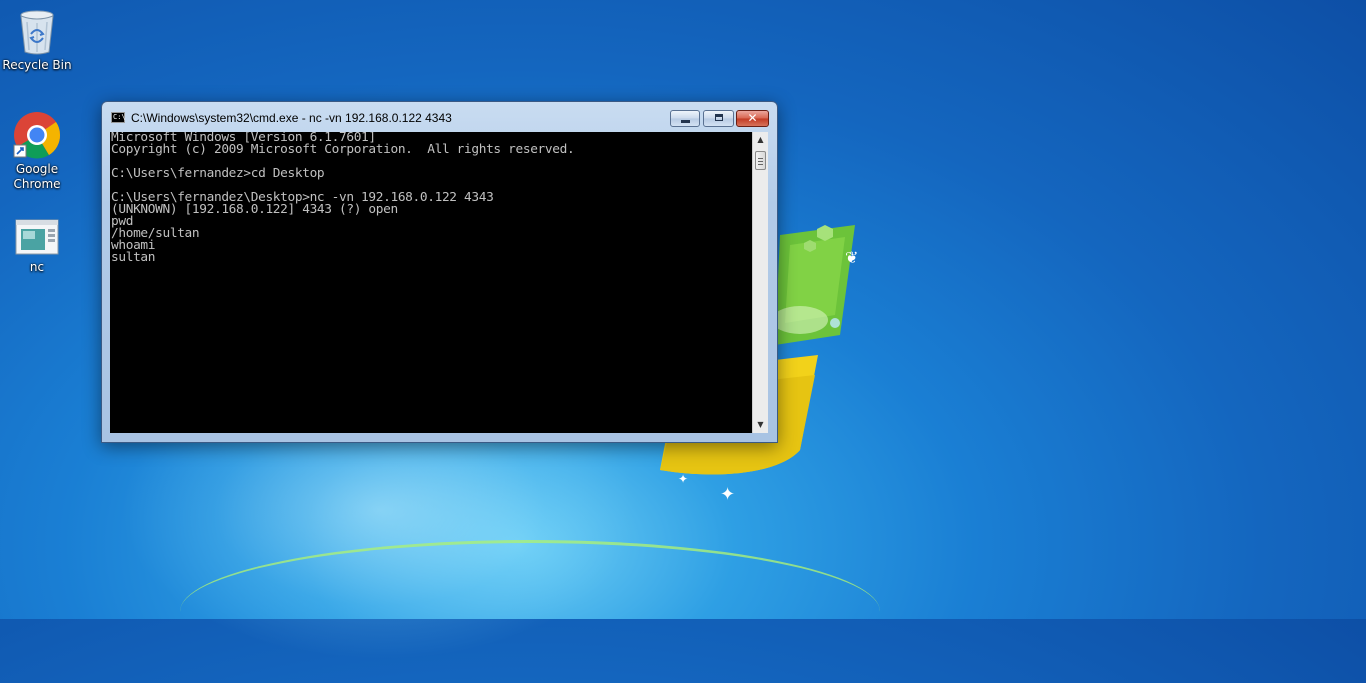 The image size is (1366, 683). What do you see at coordinates (37, 32) in the screenshot?
I see `recycle-bin-icon` at bounding box center [37, 32].